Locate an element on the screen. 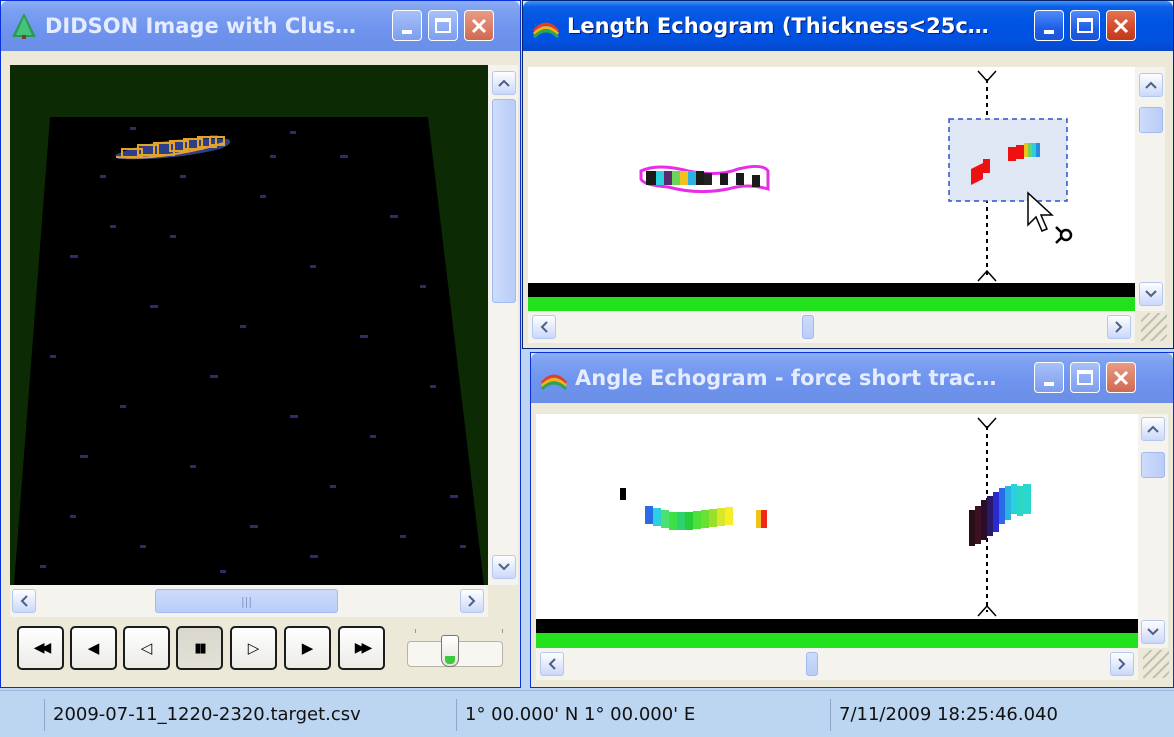 The image size is (1174, 737). step-back-button: ◀ is located at coordinates (93, 648).